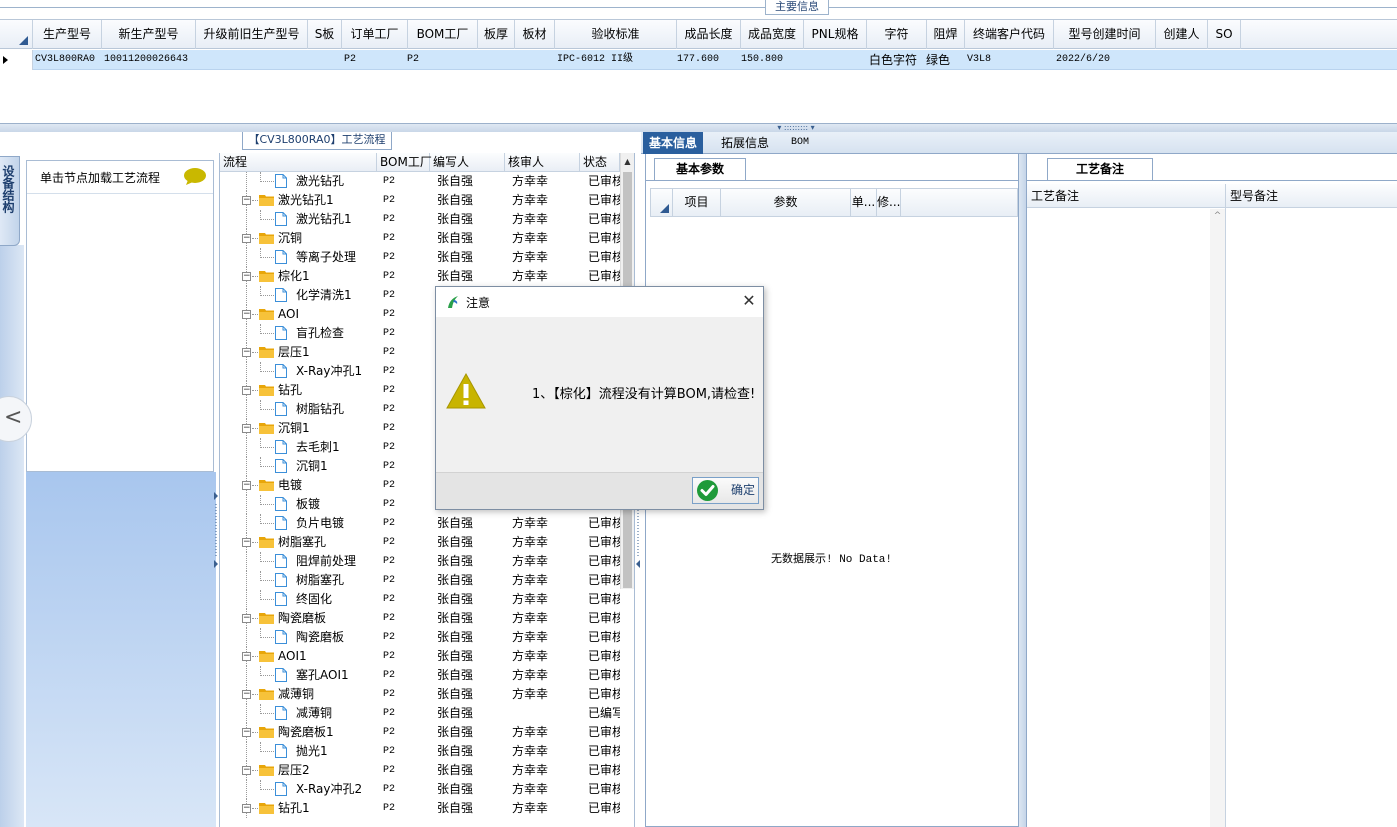  I want to click on remark-col-model: 型号备注, so click(1311, 196).